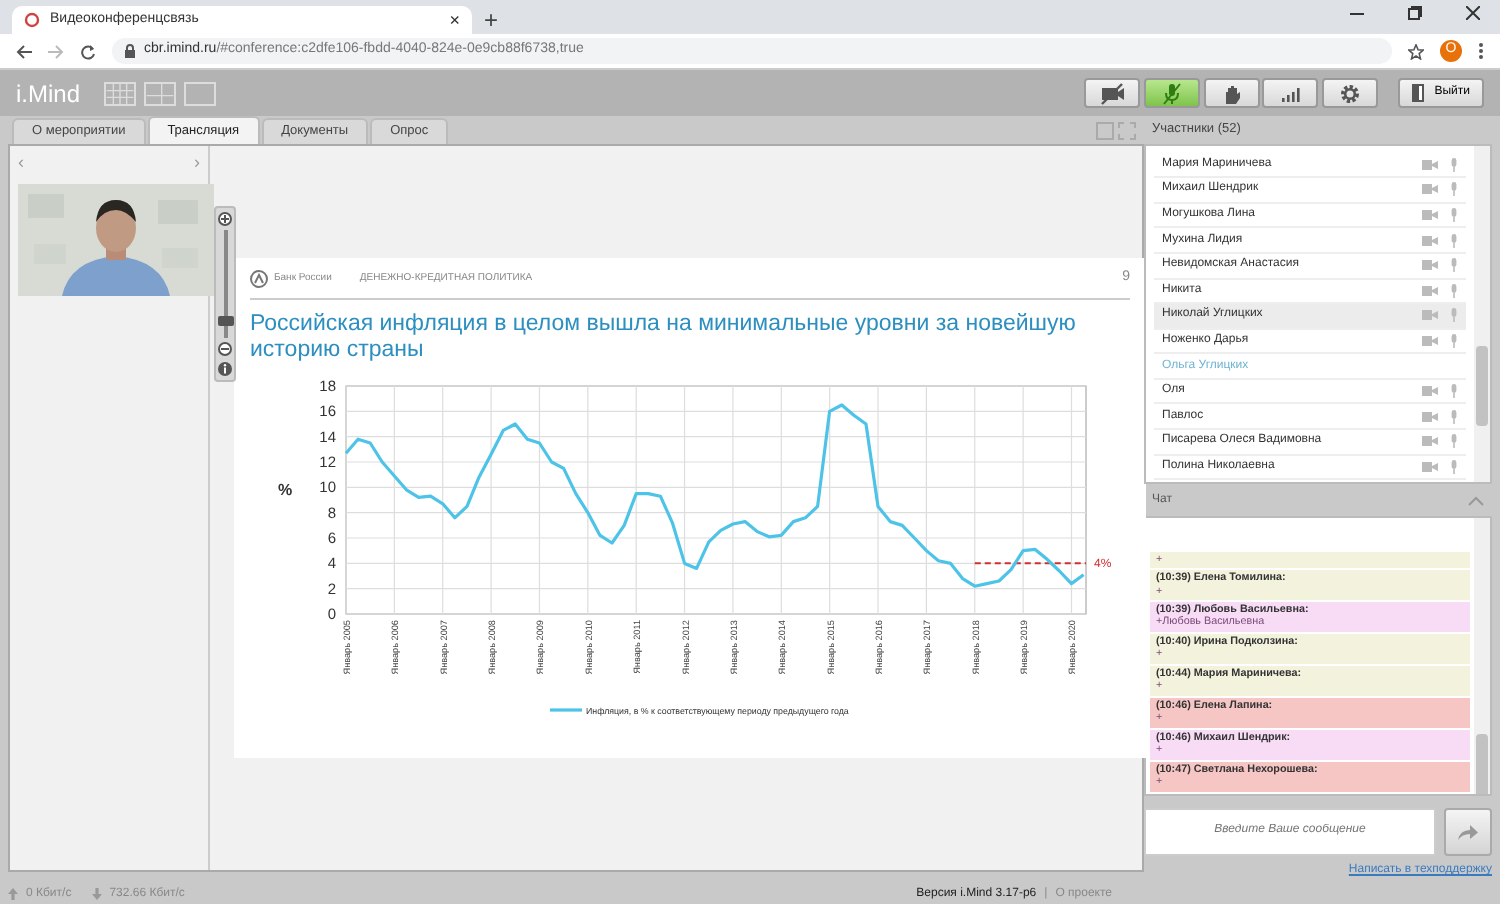 This screenshot has height=904, width=1500. What do you see at coordinates (225, 219) in the screenshot?
I see `zoom-in-icon` at bounding box center [225, 219].